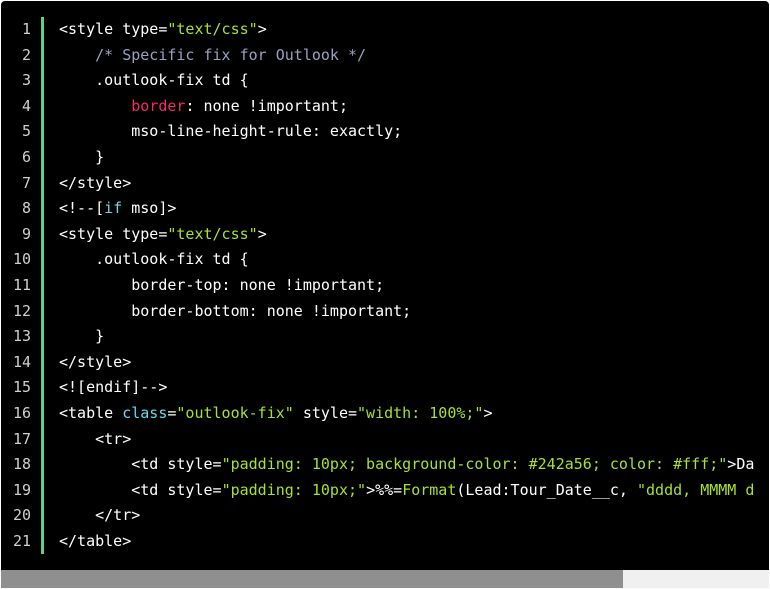 The height and width of the screenshot is (589, 770). Describe the element at coordinates (26, 156) in the screenshot. I see `line-number: 6` at that location.